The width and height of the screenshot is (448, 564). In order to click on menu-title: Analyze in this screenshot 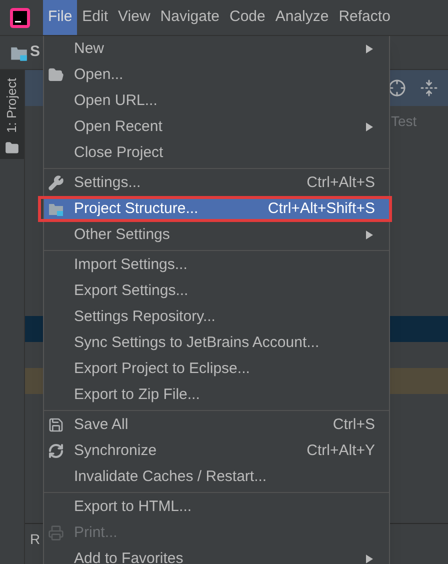, I will do `click(302, 17)`.